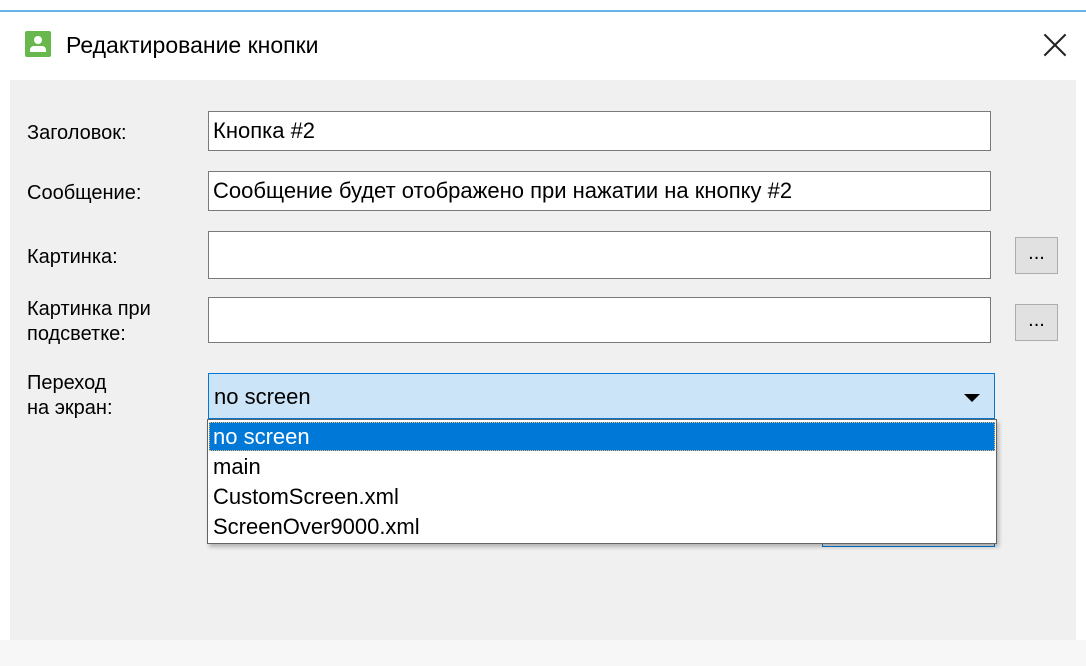 The height and width of the screenshot is (666, 1086). I want to click on title-label: Заголовок:, so click(77, 133).